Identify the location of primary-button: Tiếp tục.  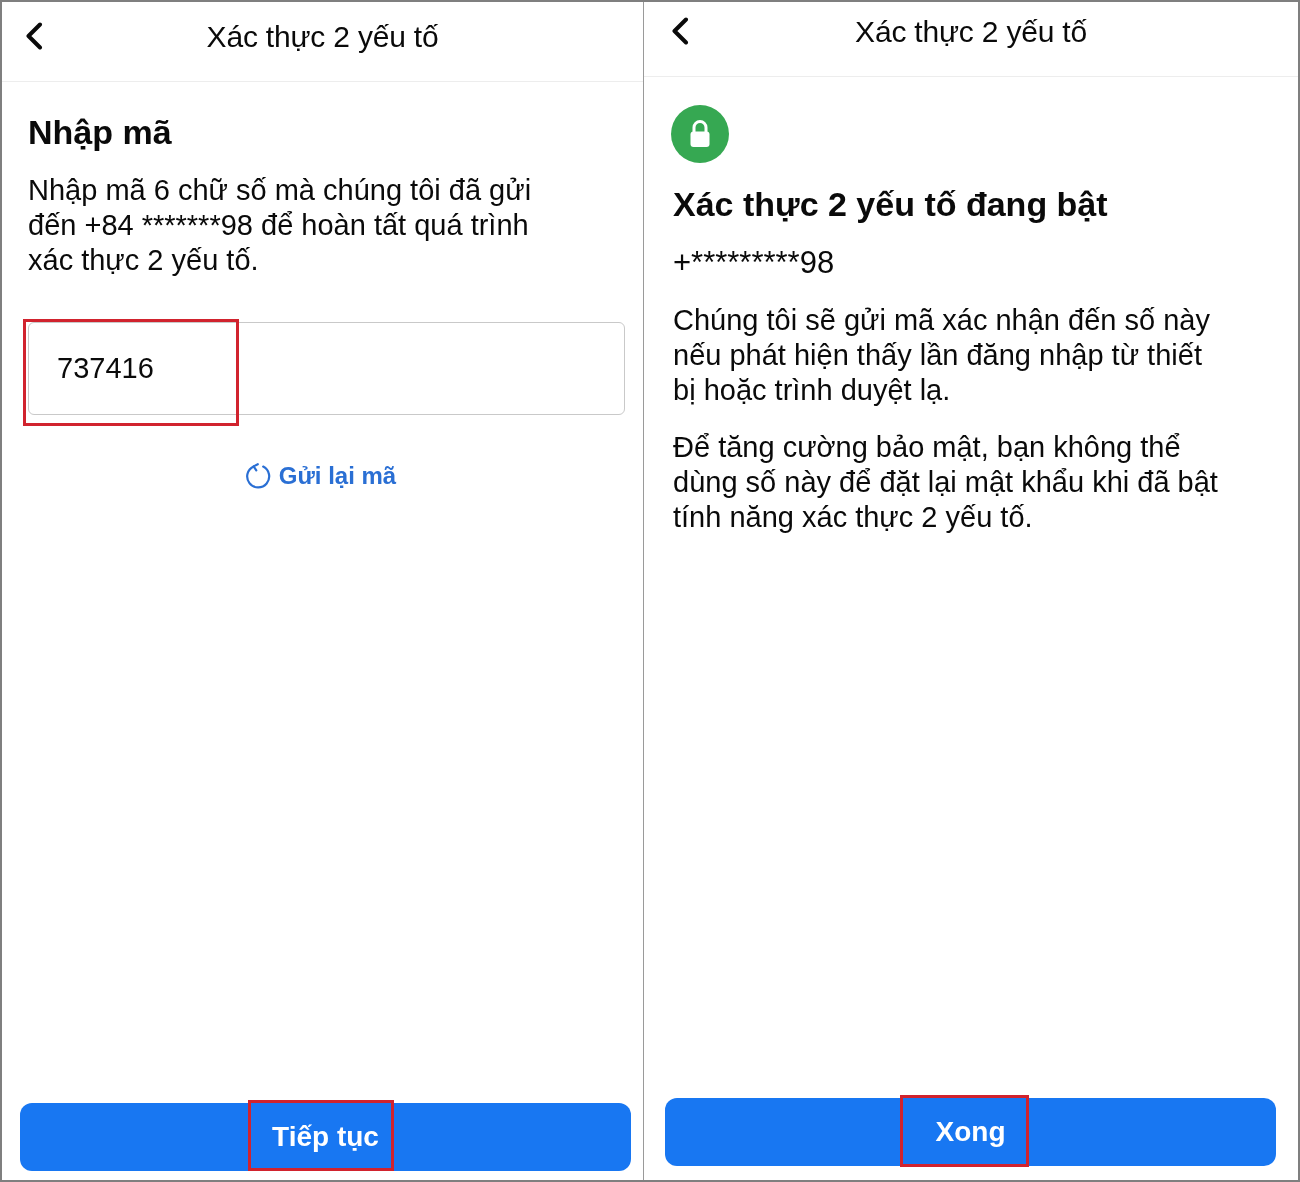
(325, 1137).